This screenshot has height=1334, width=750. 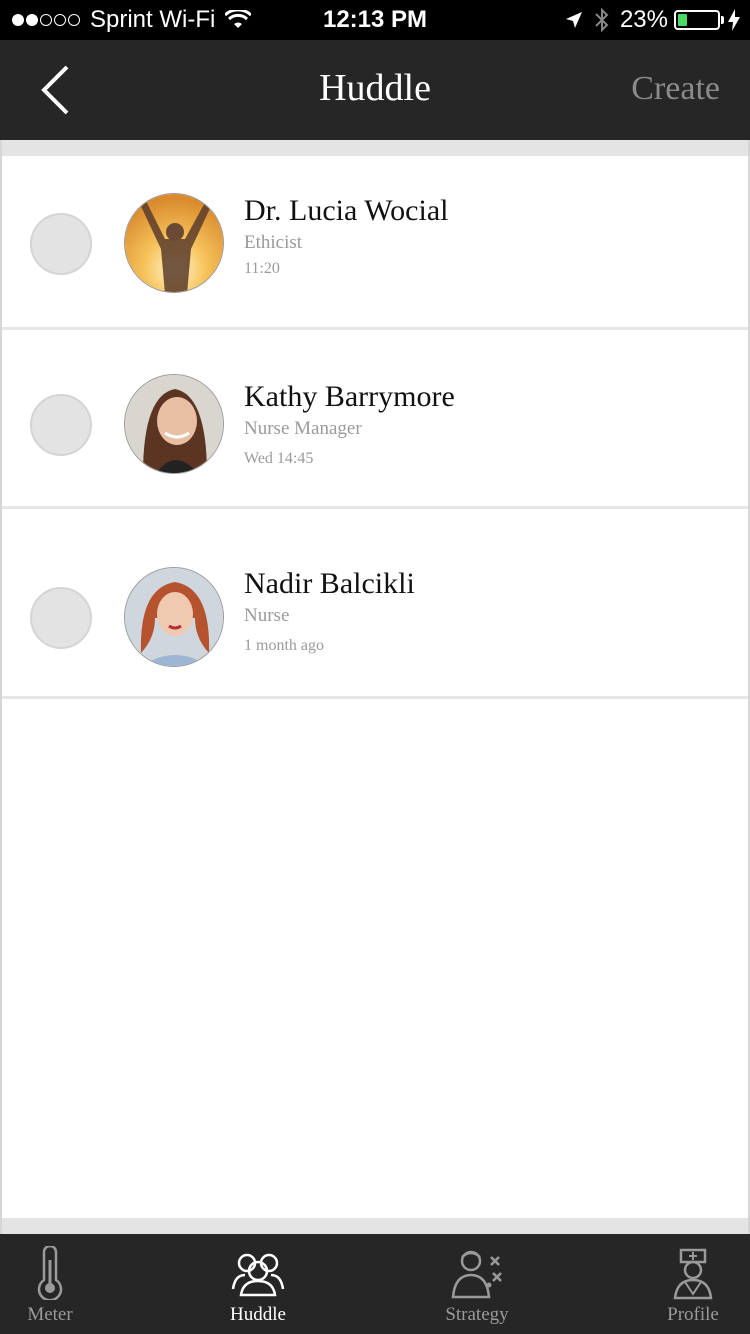 What do you see at coordinates (602, 20) in the screenshot?
I see `bluetooth-icon` at bounding box center [602, 20].